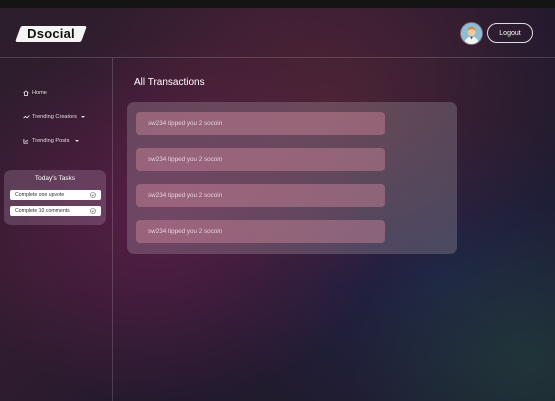  What do you see at coordinates (39, 93) in the screenshot?
I see `sidebar-item-label: Home` at bounding box center [39, 93].